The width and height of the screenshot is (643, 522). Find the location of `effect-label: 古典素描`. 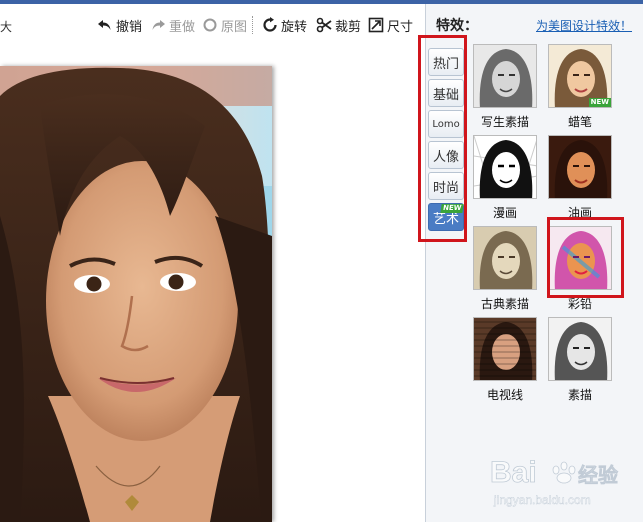

effect-label: 古典素描 is located at coordinates (504, 304).